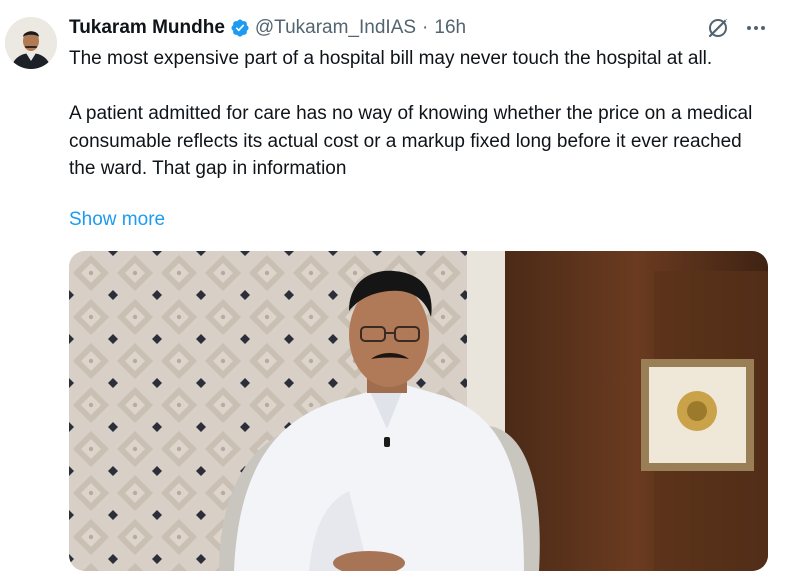  Describe the element at coordinates (117, 219) in the screenshot. I see `show-more-link: Show more` at that location.